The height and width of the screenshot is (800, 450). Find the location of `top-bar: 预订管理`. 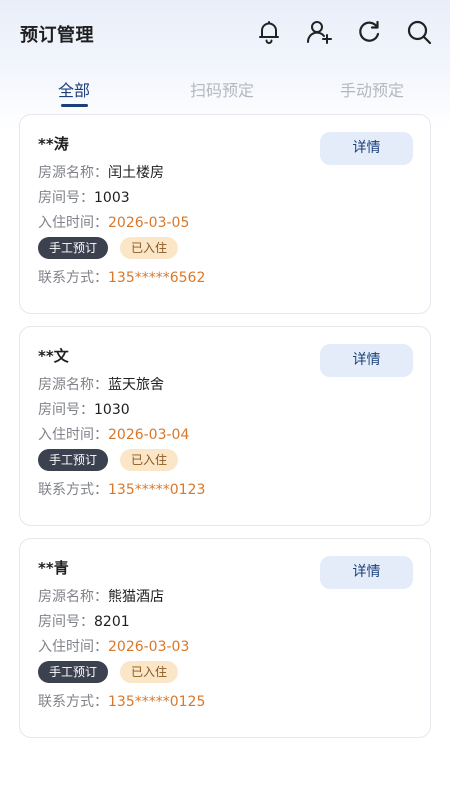

top-bar: 预订管理 is located at coordinates (225, 32).